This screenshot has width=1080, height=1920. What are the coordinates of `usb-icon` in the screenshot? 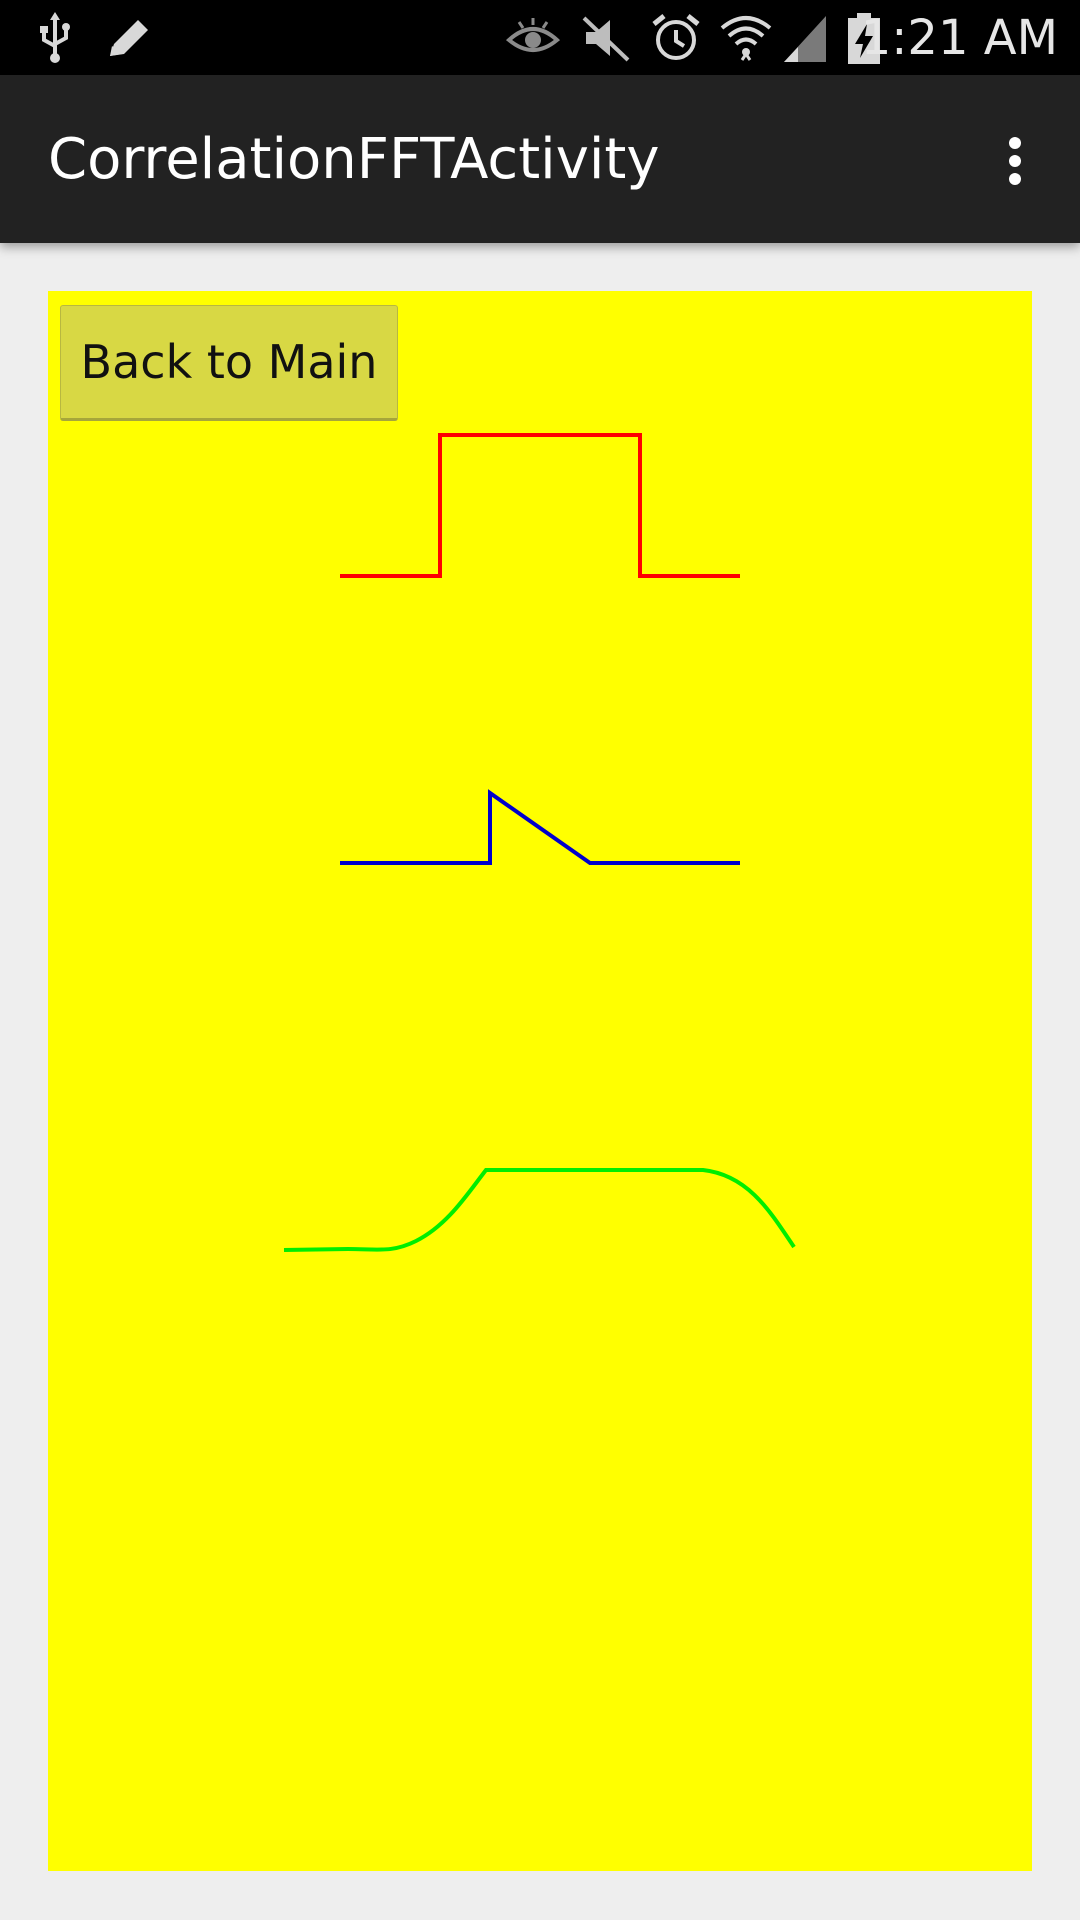 It's located at (55, 37).